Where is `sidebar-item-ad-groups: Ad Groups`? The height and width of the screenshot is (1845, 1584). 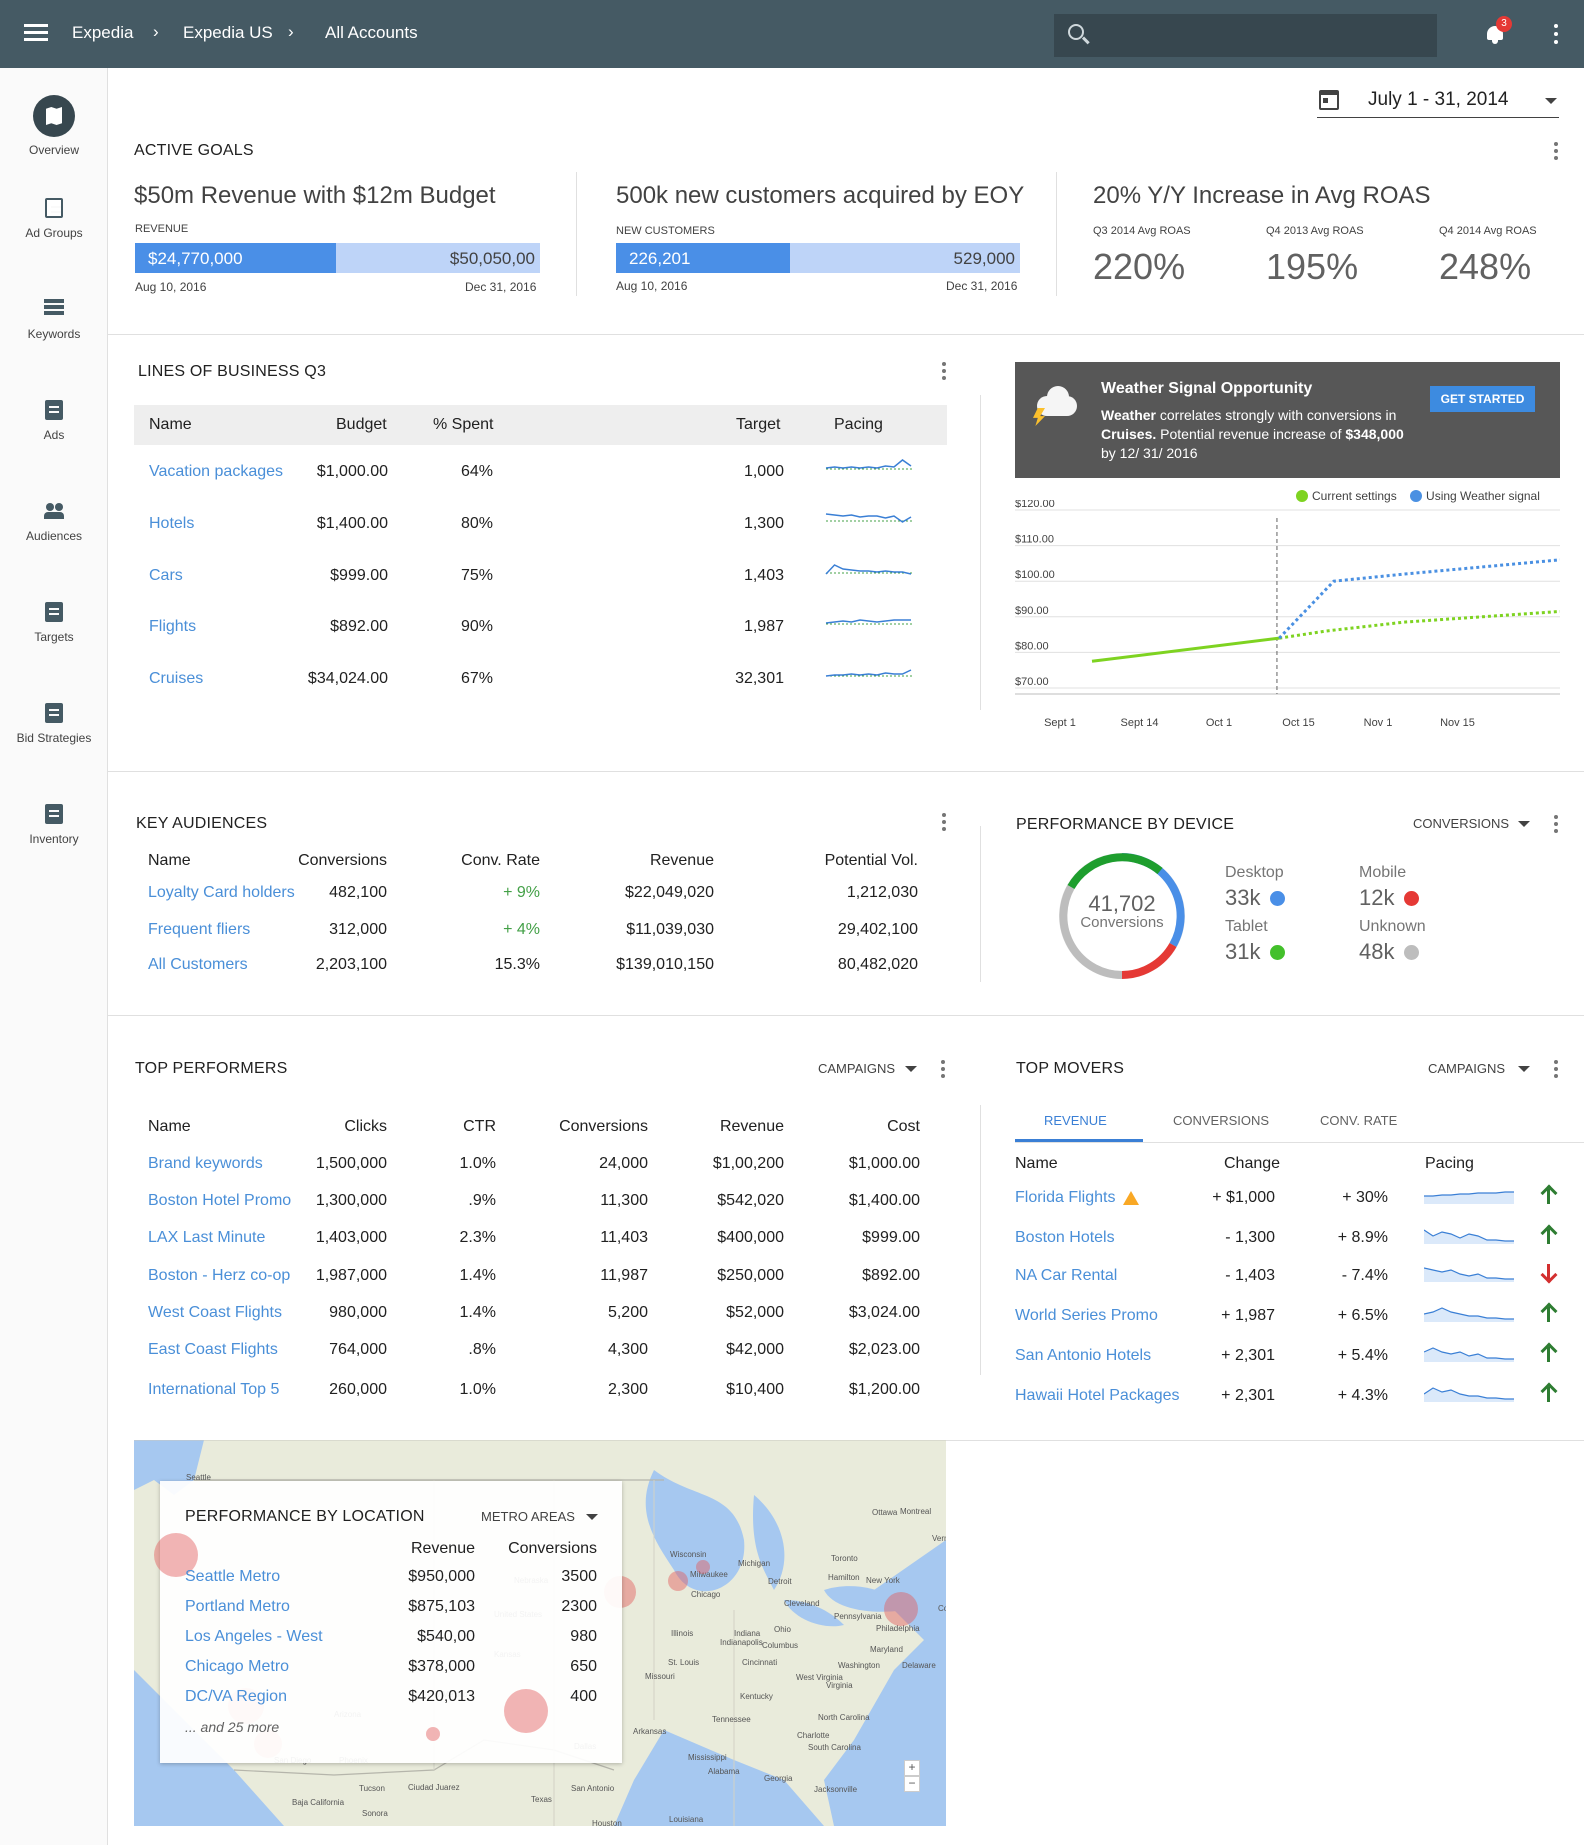 sidebar-item-ad-groups: Ad Groups is located at coordinates (54, 219).